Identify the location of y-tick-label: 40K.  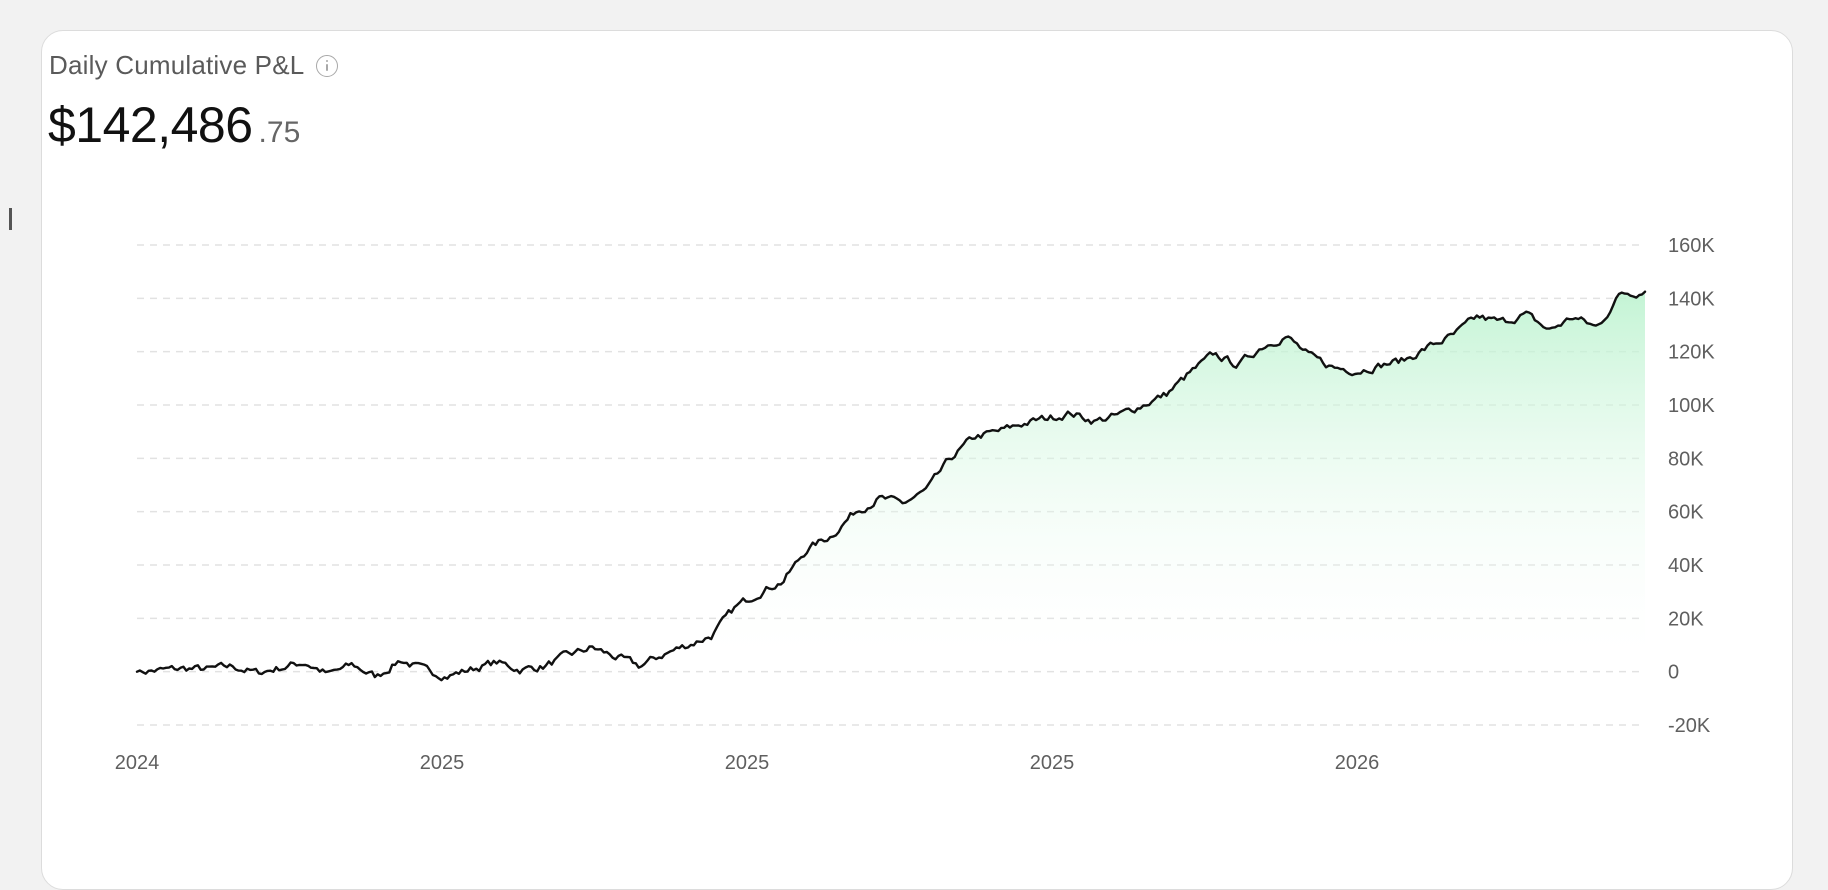
(1686, 566).